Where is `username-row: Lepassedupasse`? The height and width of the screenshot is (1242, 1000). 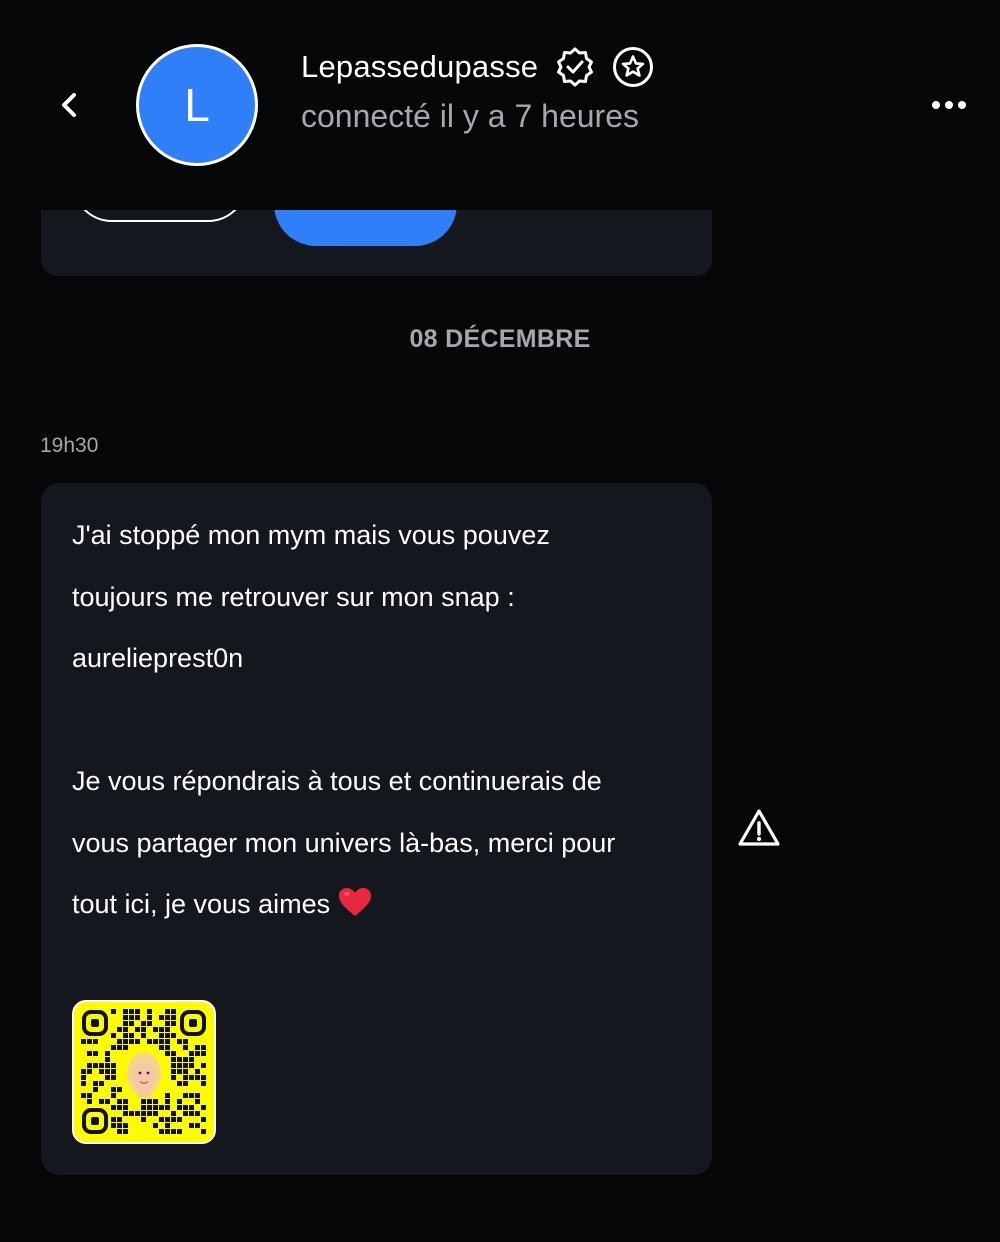
username-row: Lepassedupasse is located at coordinates (477, 67).